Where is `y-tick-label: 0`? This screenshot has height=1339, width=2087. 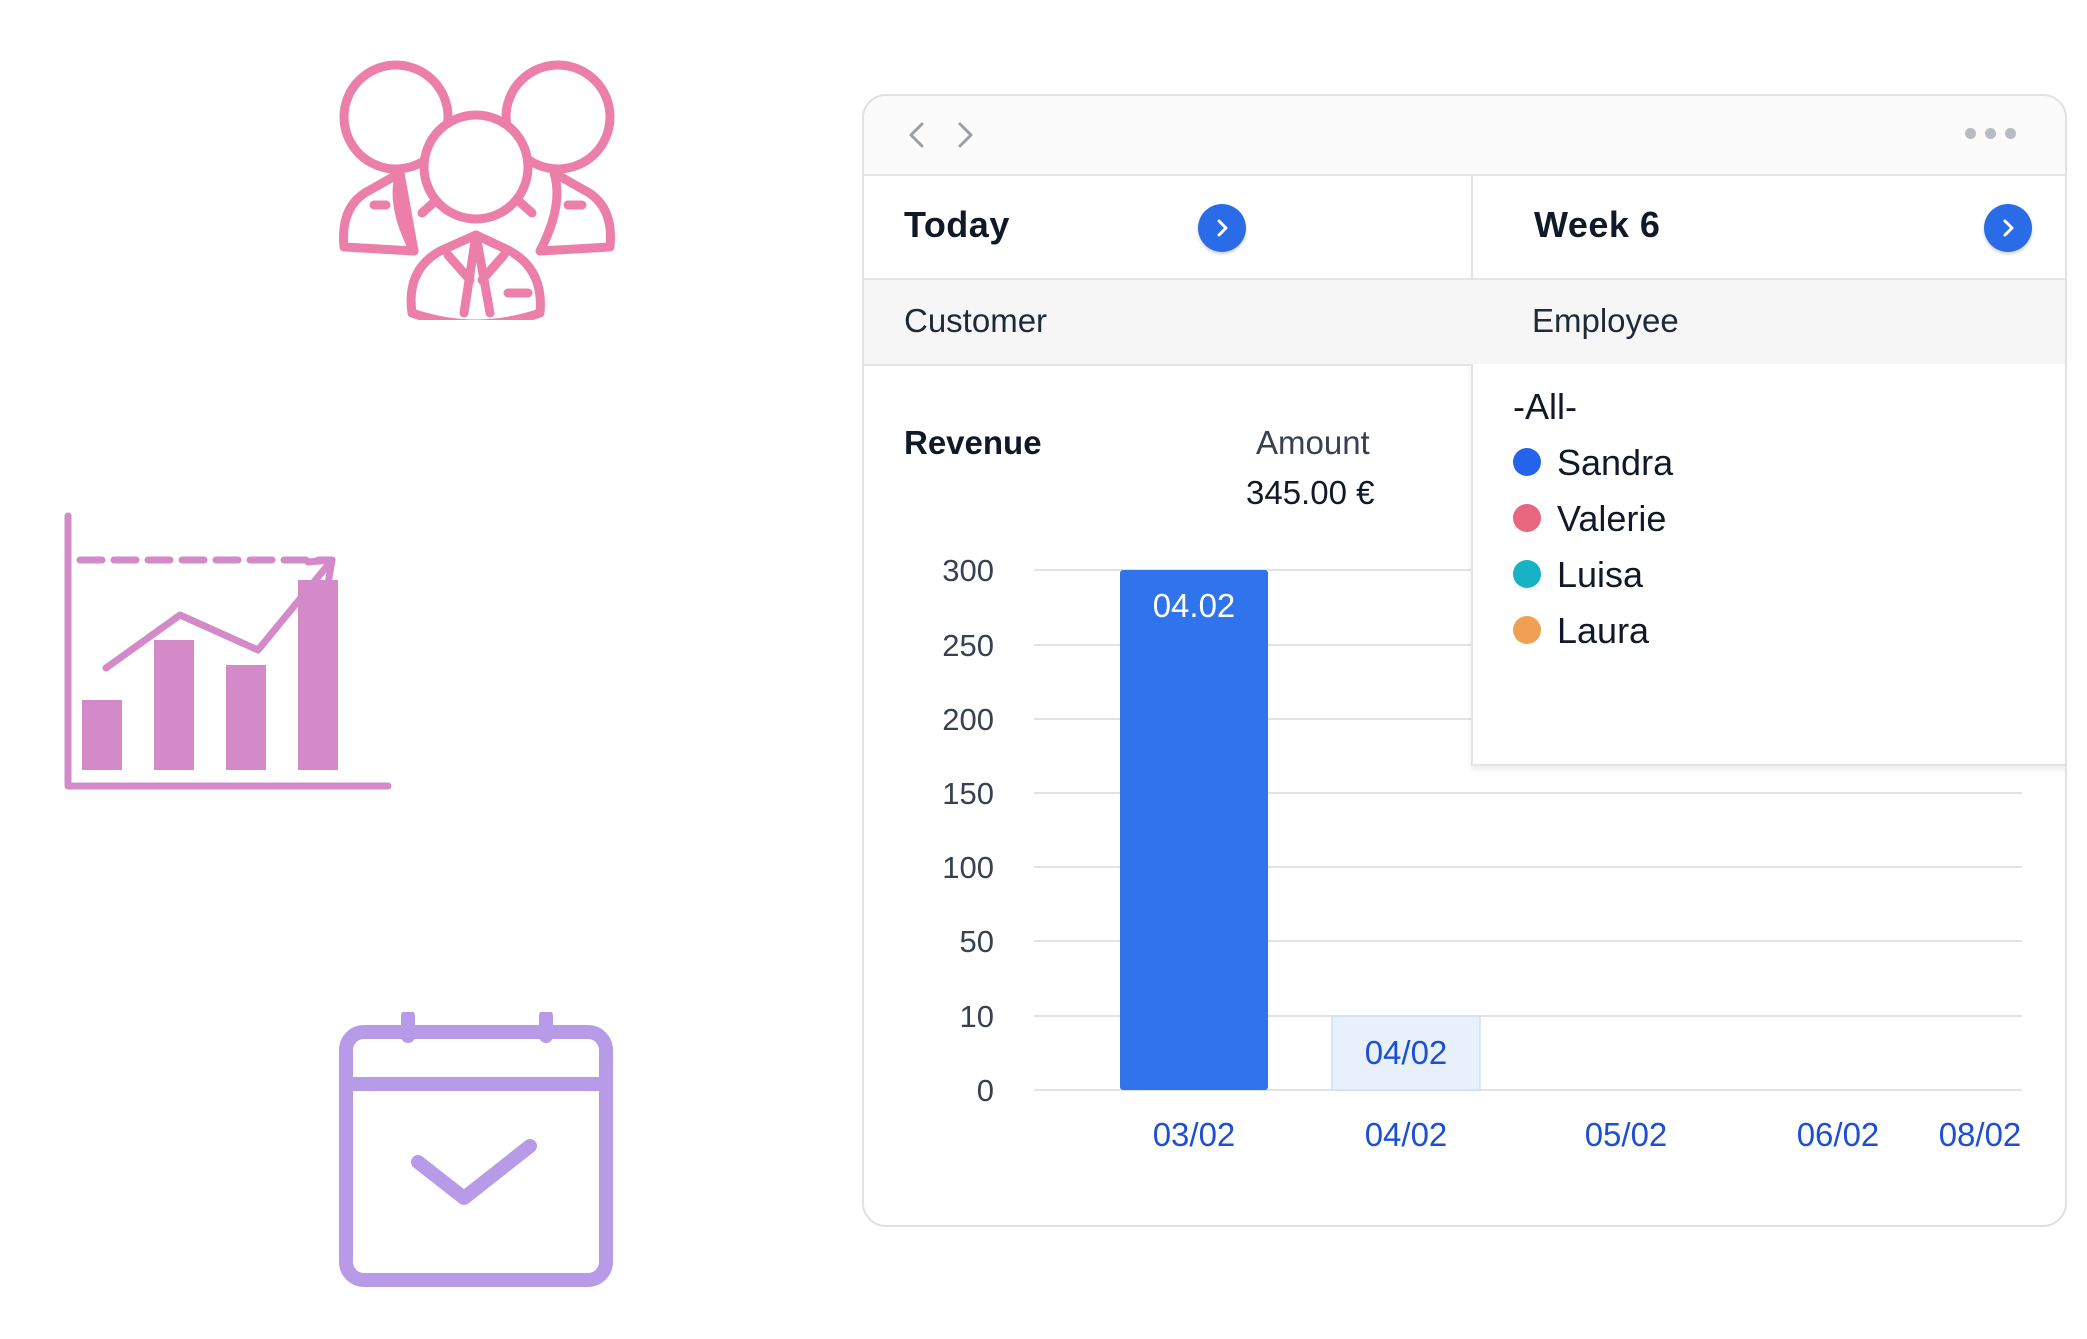
y-tick-label: 0 is located at coordinates (985, 1090).